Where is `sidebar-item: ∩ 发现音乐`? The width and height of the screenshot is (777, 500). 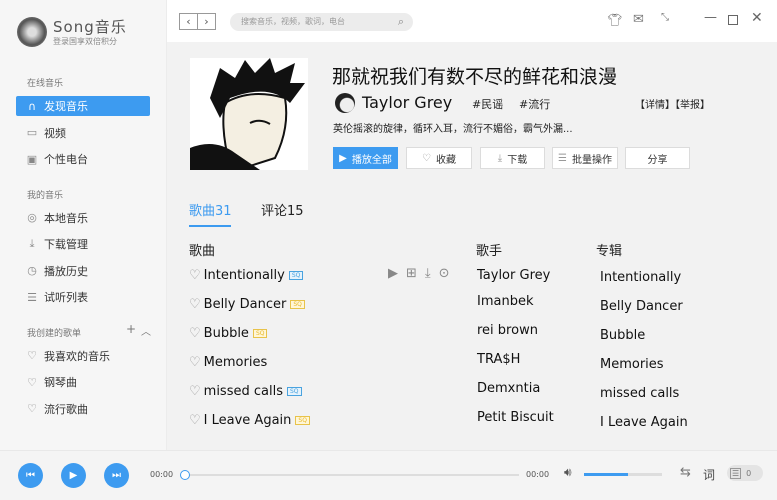
sidebar-item: ∩ 发现音乐 is located at coordinates (83, 106).